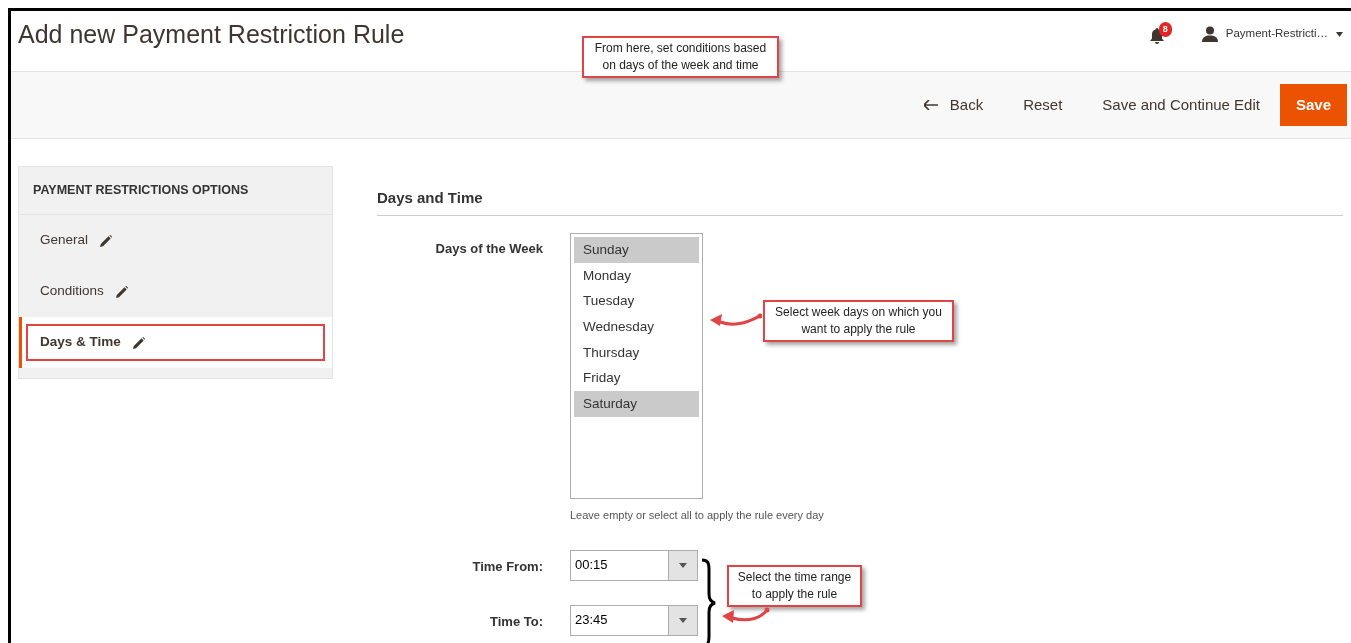 The width and height of the screenshot is (1351, 643). Describe the element at coordinates (636, 301) in the screenshot. I see `day-option: Tuesday` at that location.